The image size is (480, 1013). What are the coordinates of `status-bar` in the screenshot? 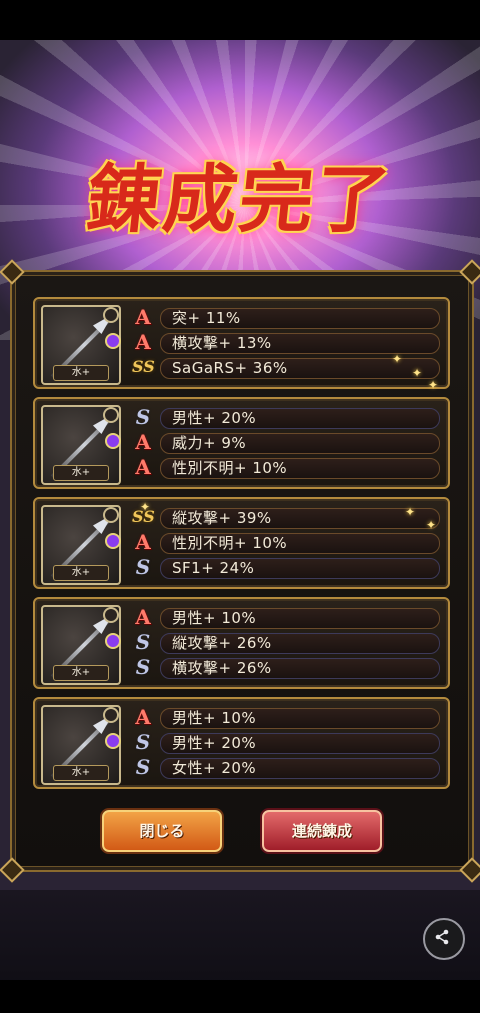 It's located at (240, 20).